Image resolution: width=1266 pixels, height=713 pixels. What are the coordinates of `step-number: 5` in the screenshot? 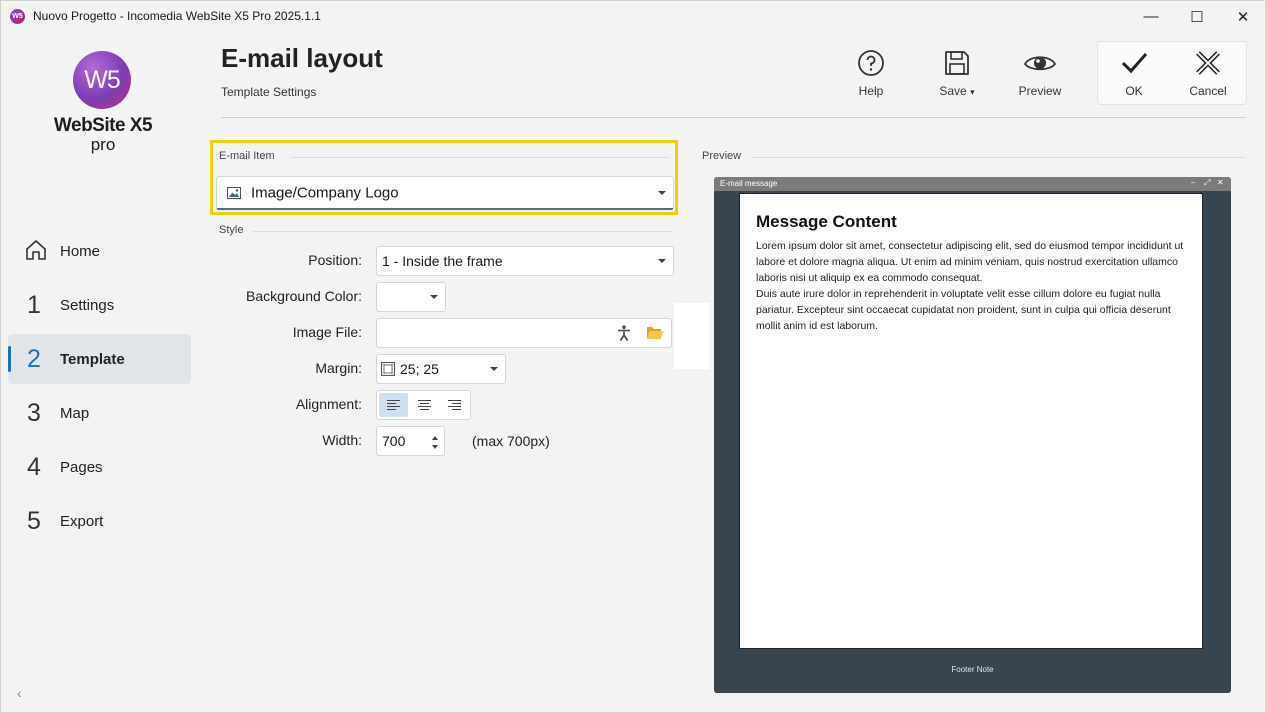 It's located at (34, 520).